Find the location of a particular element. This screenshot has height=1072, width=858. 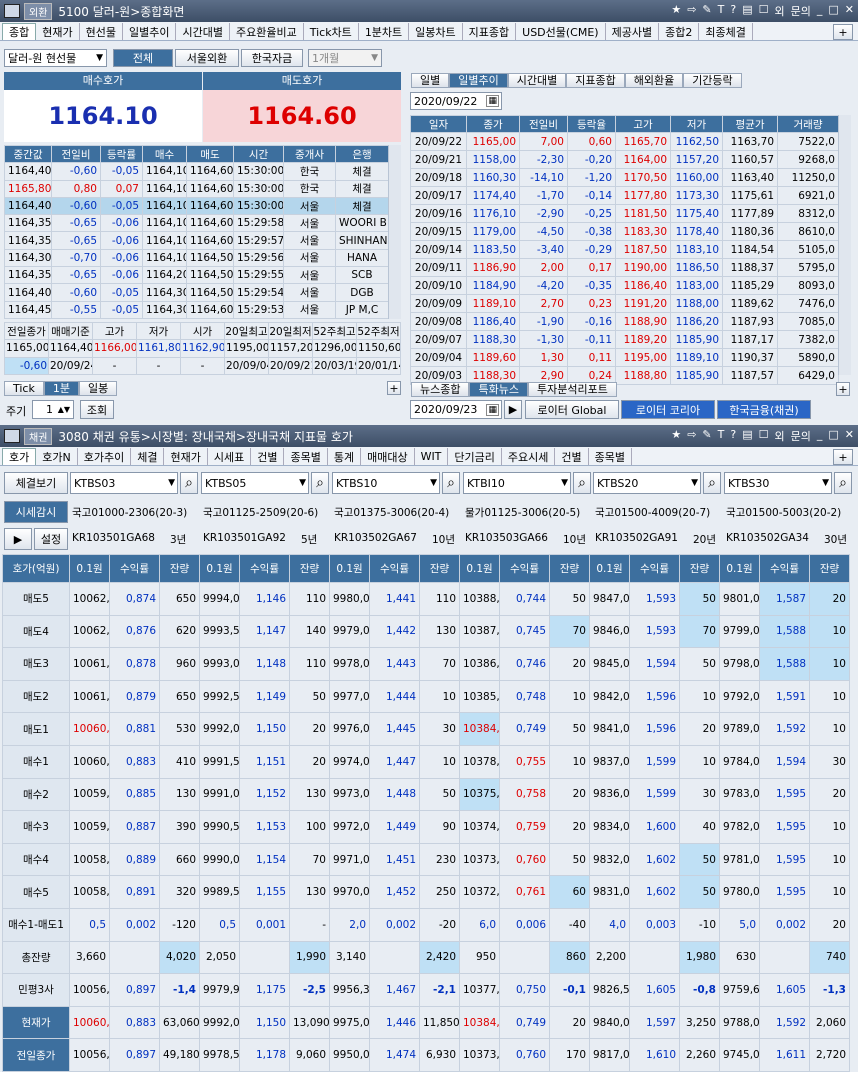

tab-item: 종합2 is located at coordinates (679, 31).